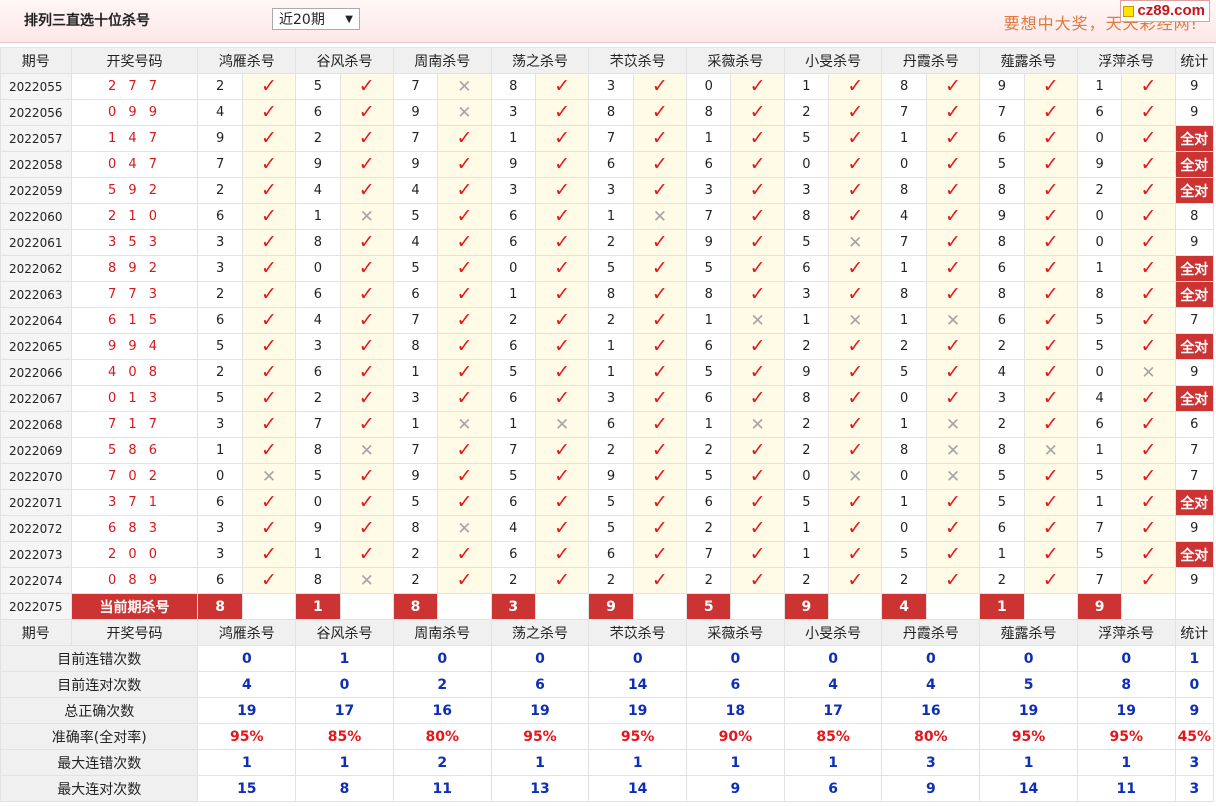 This screenshot has height=806, width=1216. Describe the element at coordinates (607, 372) in the screenshot. I see `table-row: 2022066 4 0 8 2 ✓ 6 ✓ 1 ✓ 5 ✓ 1 ✓ 5 ✓ 9 ✓ 5 ✓ 4 ✓ 0 ✕ 9` at that location.